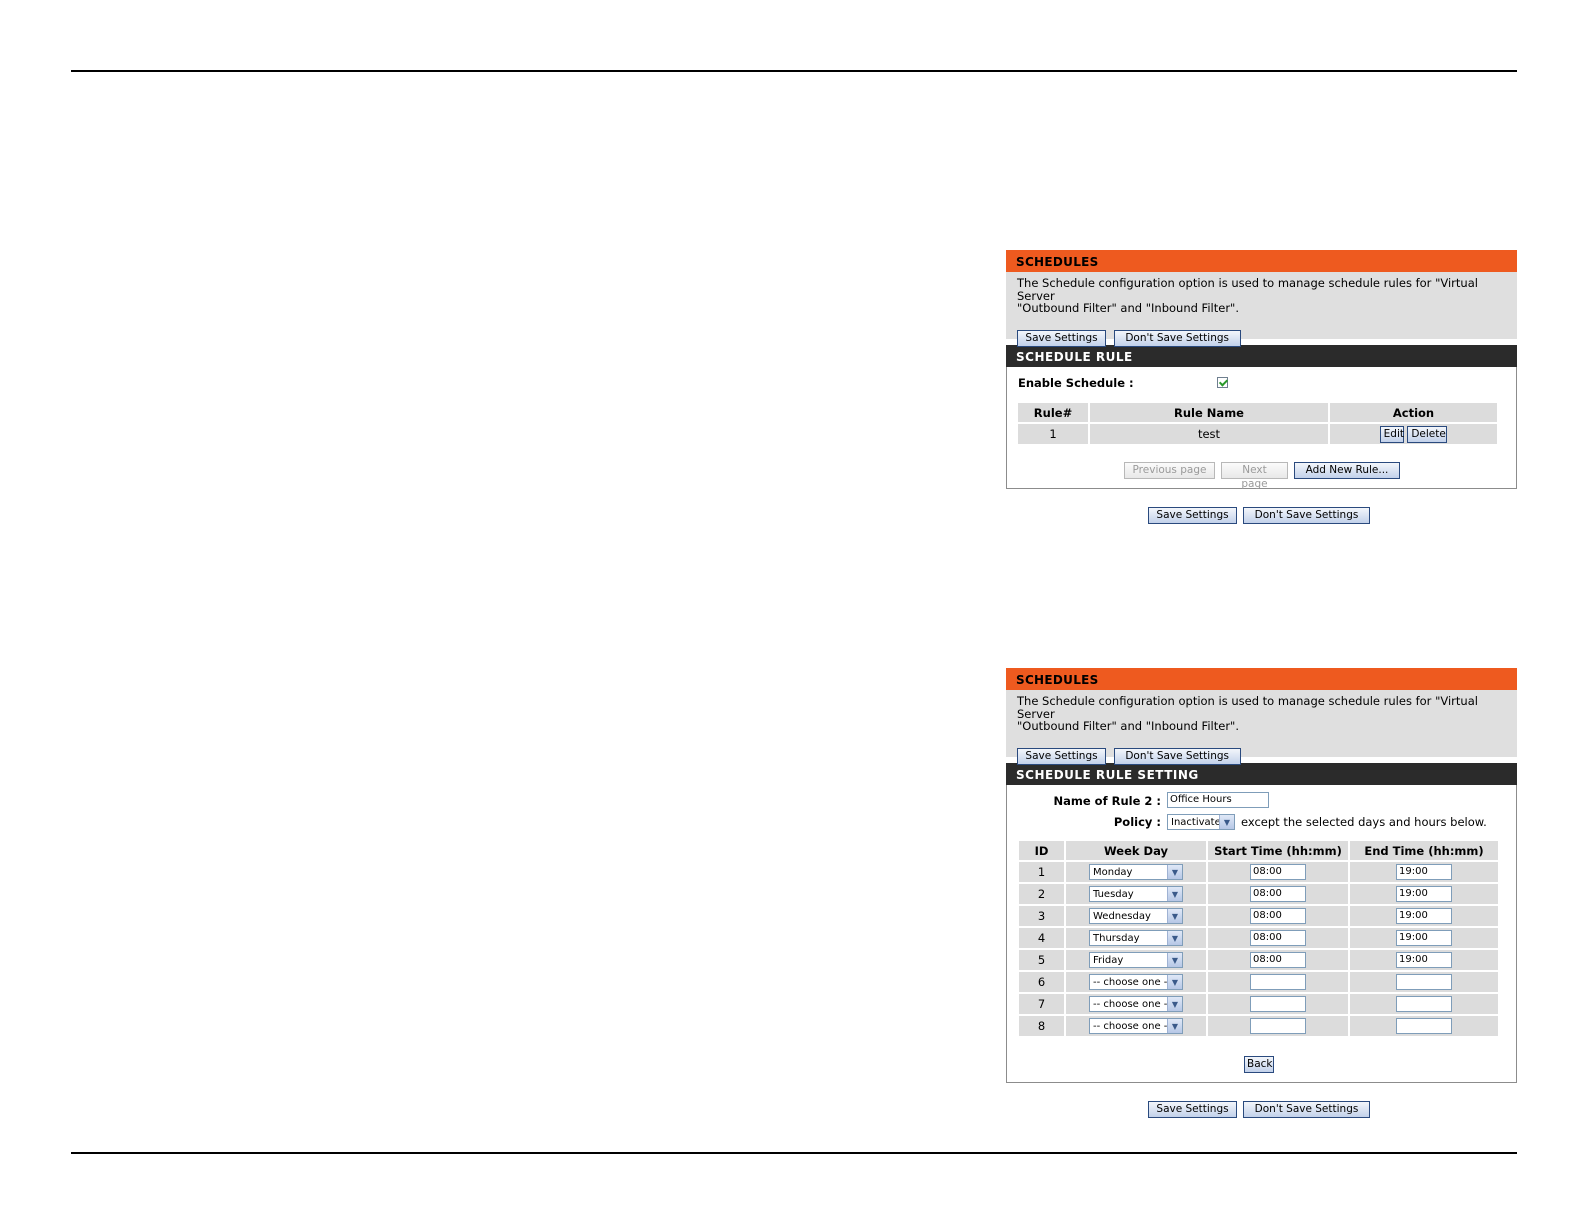 This screenshot has width=1584, height=1224. Describe the element at coordinates (1122, 916) in the screenshot. I see `week-day-value: Wednesday` at that location.